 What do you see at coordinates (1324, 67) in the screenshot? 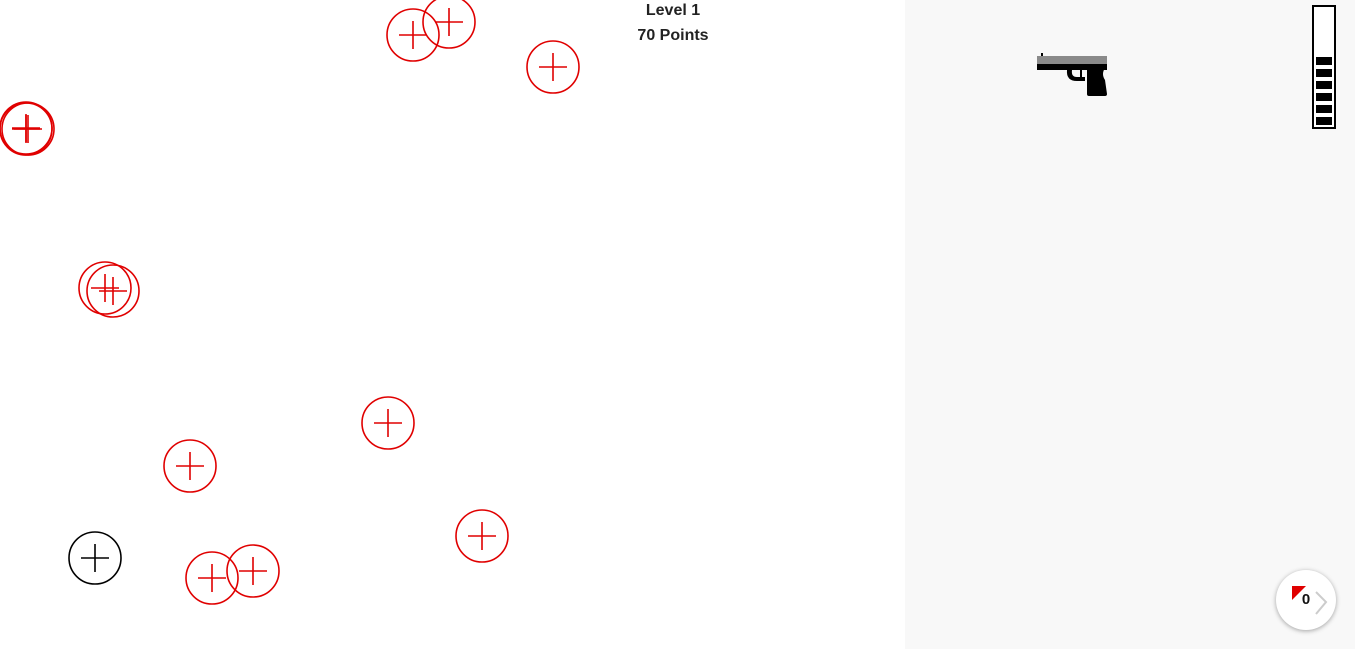
I see `ammo-meter` at bounding box center [1324, 67].